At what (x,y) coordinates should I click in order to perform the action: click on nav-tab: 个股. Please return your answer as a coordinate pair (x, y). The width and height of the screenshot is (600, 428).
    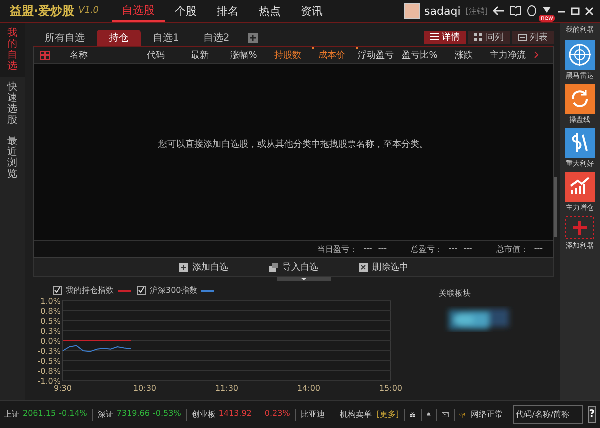
    Looking at the image, I should click on (186, 11).